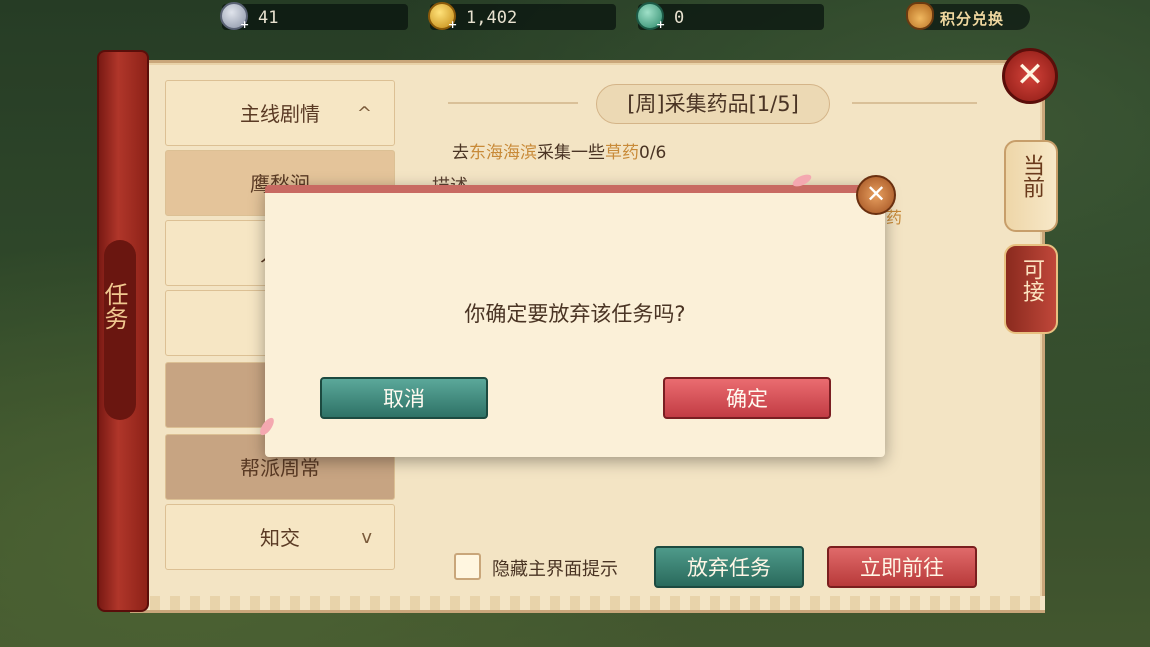 The height and width of the screenshot is (647, 1150). What do you see at coordinates (1031, 280) in the screenshot?
I see `tab-label: 可接` at bounding box center [1031, 280].